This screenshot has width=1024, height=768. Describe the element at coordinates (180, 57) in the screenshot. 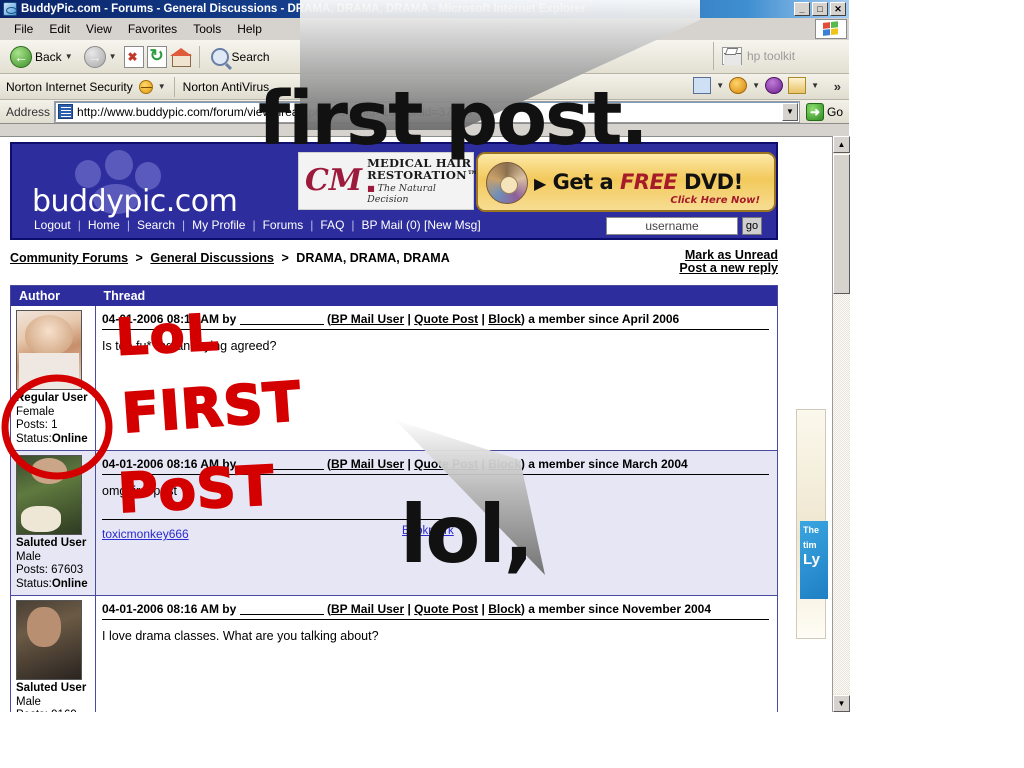

I see `home-icon` at that location.